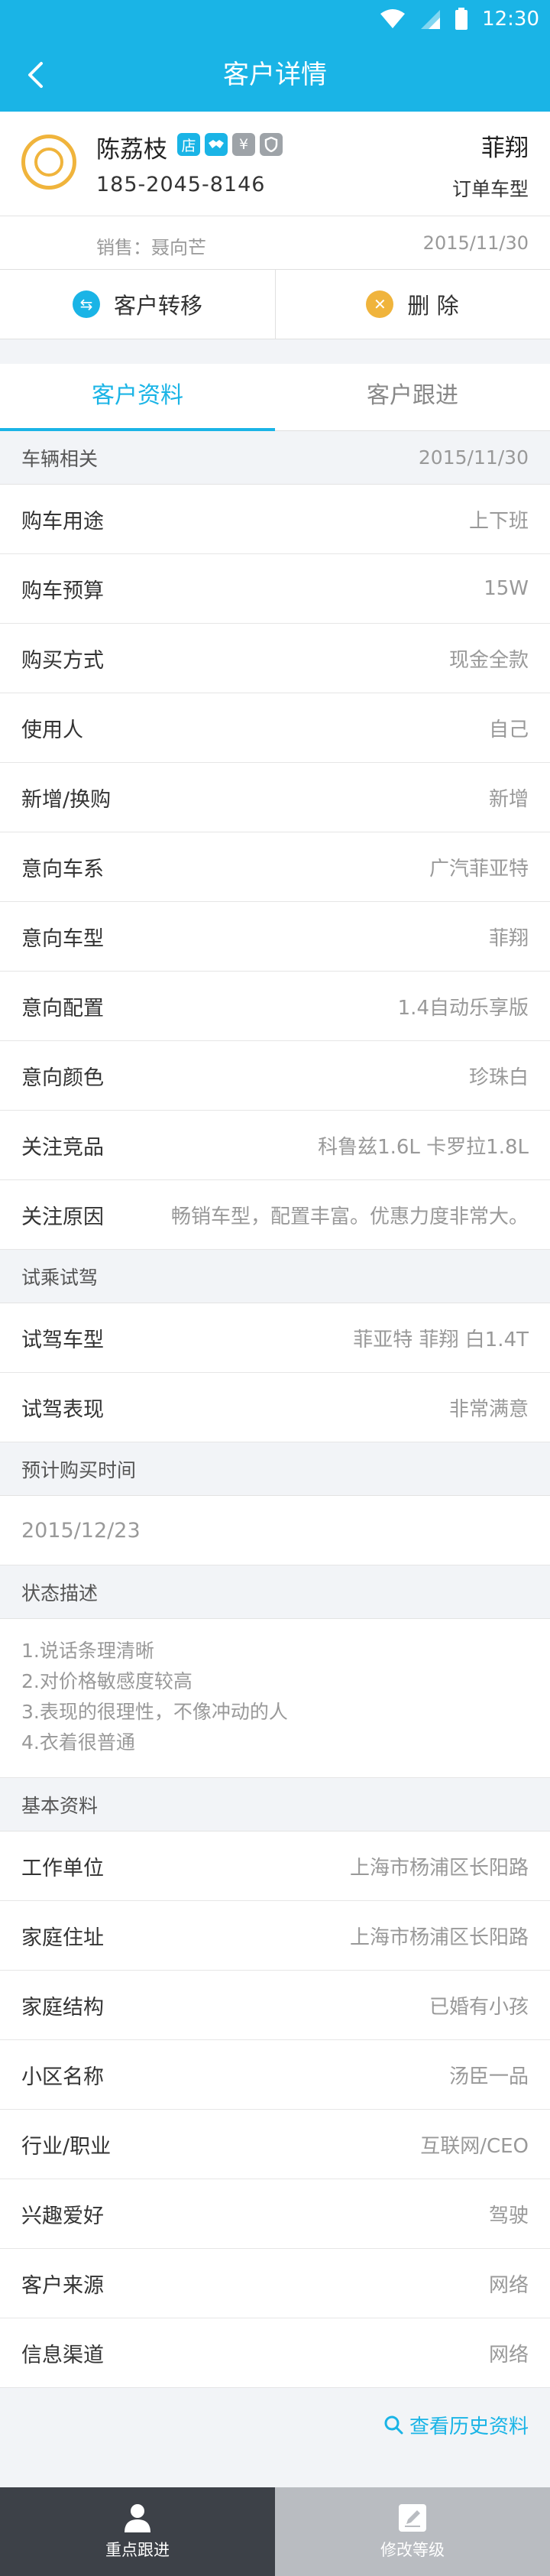  Describe the element at coordinates (275, 1076) in the screenshot. I see `list-item: 意向颜色 珍珠白` at that location.